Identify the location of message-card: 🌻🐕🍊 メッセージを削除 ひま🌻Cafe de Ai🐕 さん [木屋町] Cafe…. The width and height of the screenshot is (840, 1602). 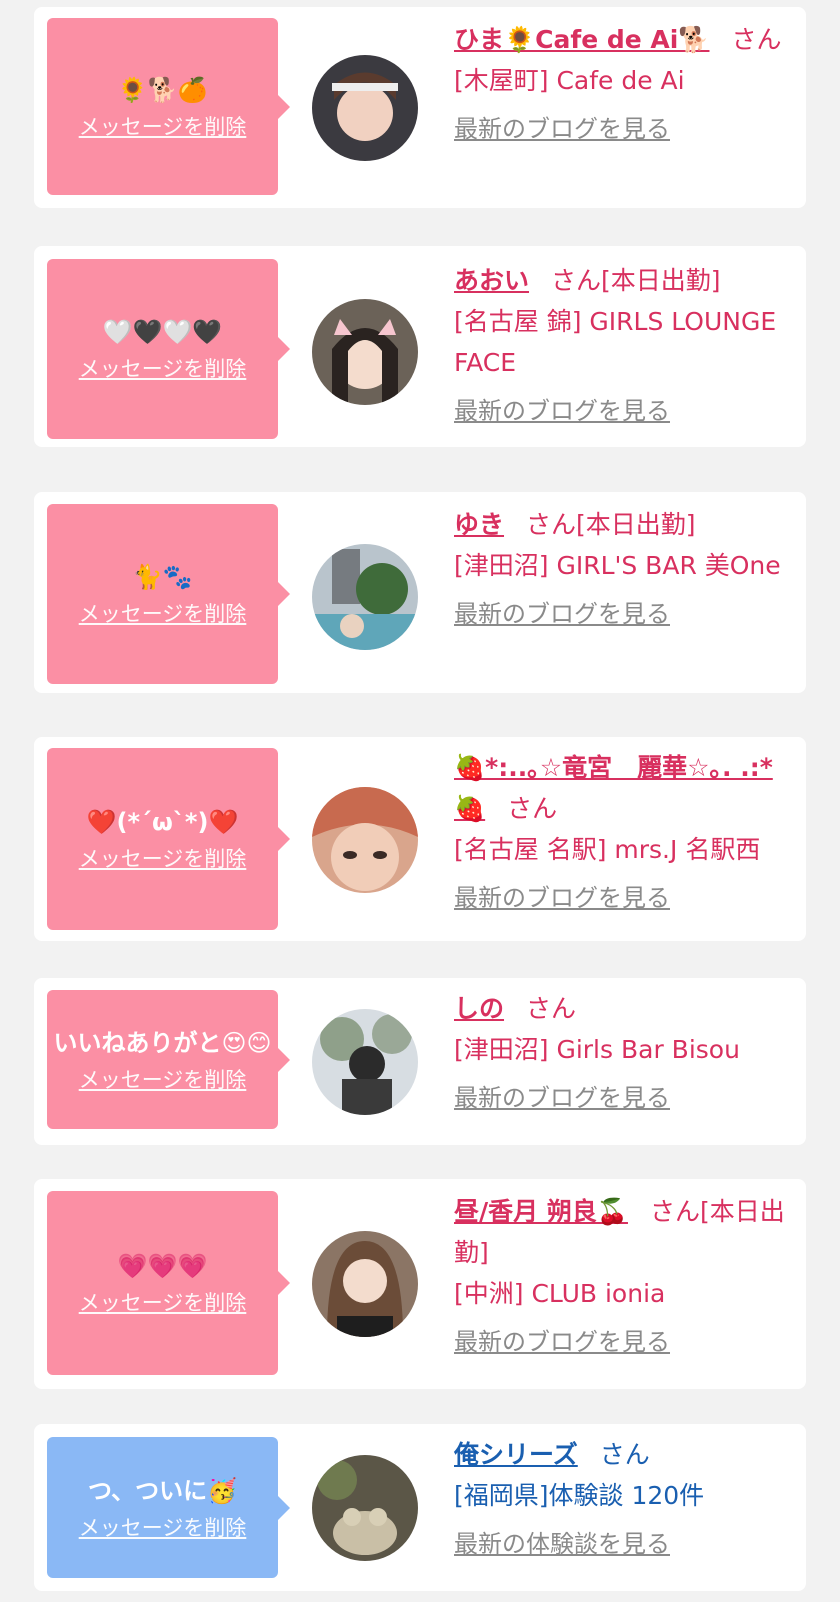
(420, 107).